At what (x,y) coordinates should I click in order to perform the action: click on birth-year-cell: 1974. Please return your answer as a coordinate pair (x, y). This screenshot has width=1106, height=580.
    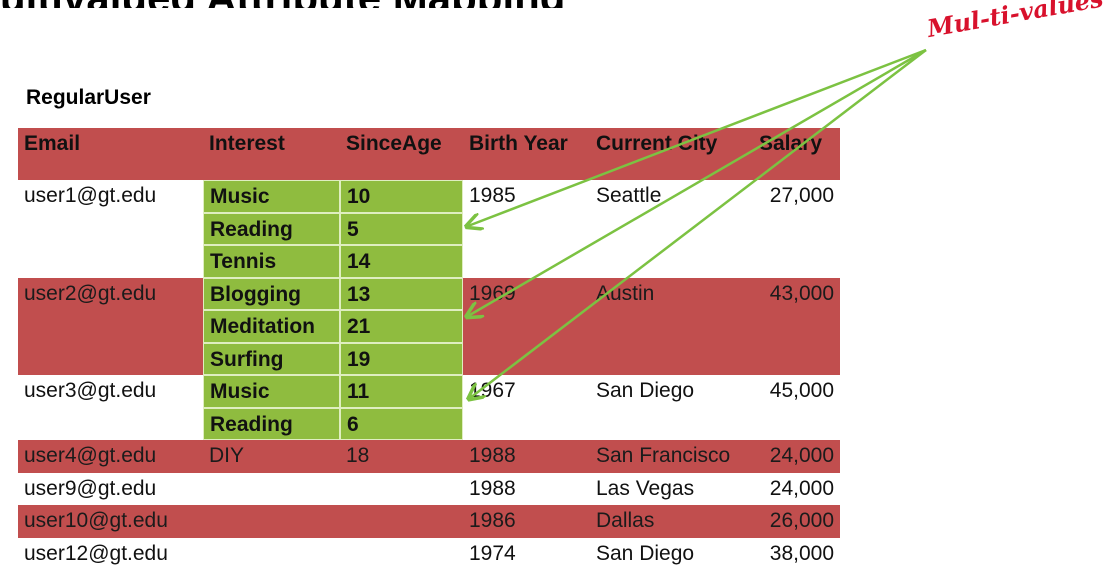
    Looking at the image, I should click on (492, 553).